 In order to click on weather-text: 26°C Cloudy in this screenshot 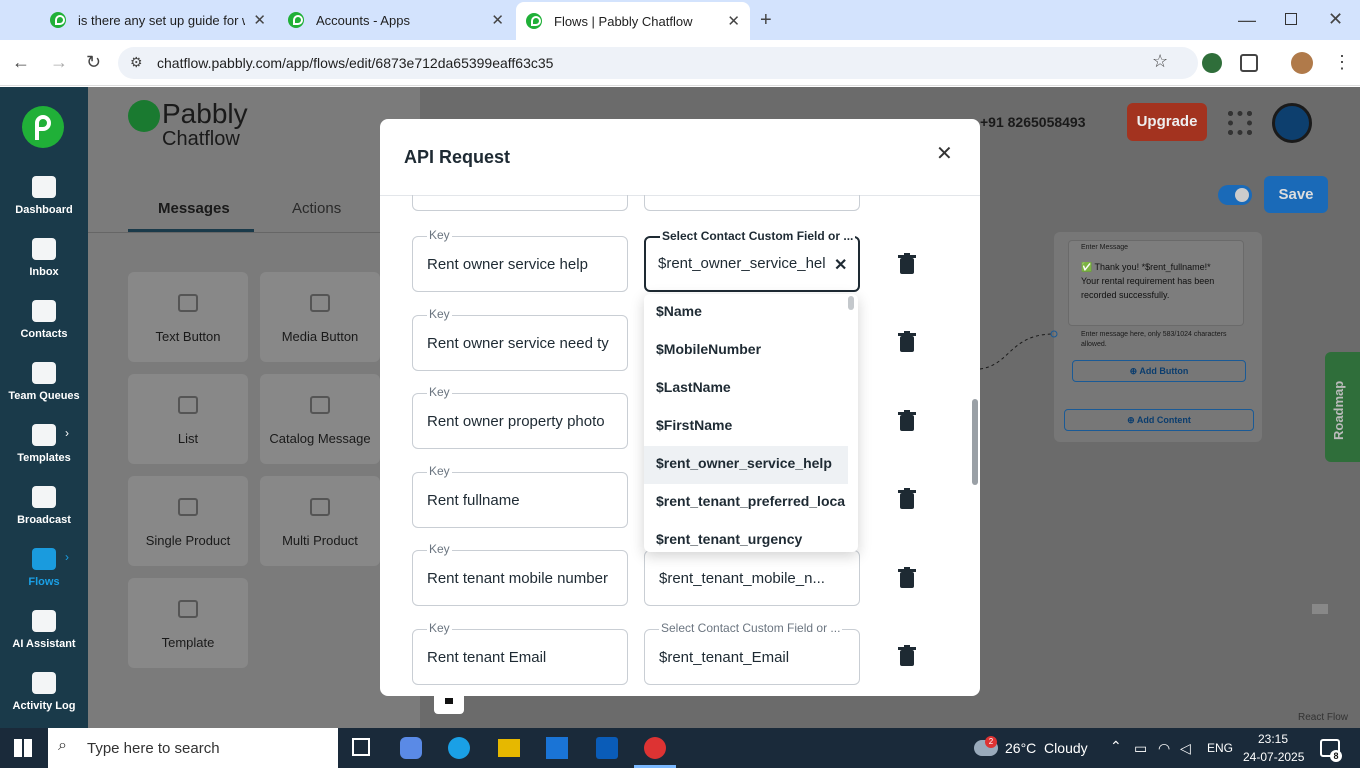, I will do `click(1046, 748)`.